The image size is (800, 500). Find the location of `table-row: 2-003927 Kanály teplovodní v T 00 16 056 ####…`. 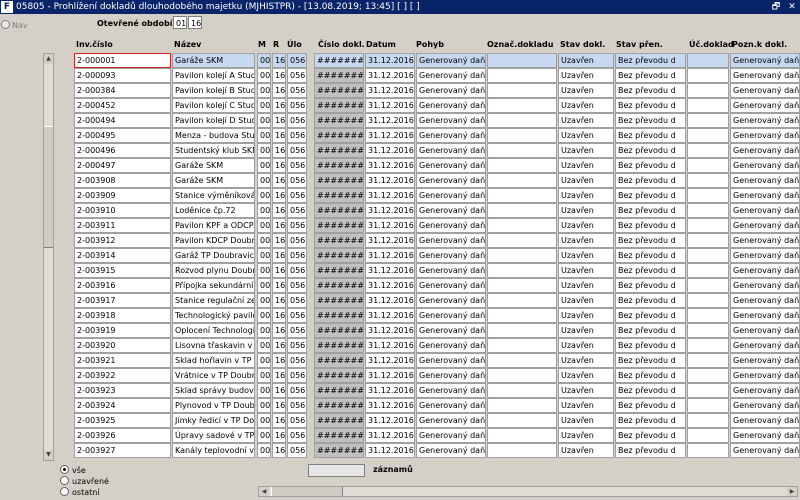

table-row: 2-003927 Kanály teplovodní v T 00 16 056 ####… is located at coordinates (400, 450).